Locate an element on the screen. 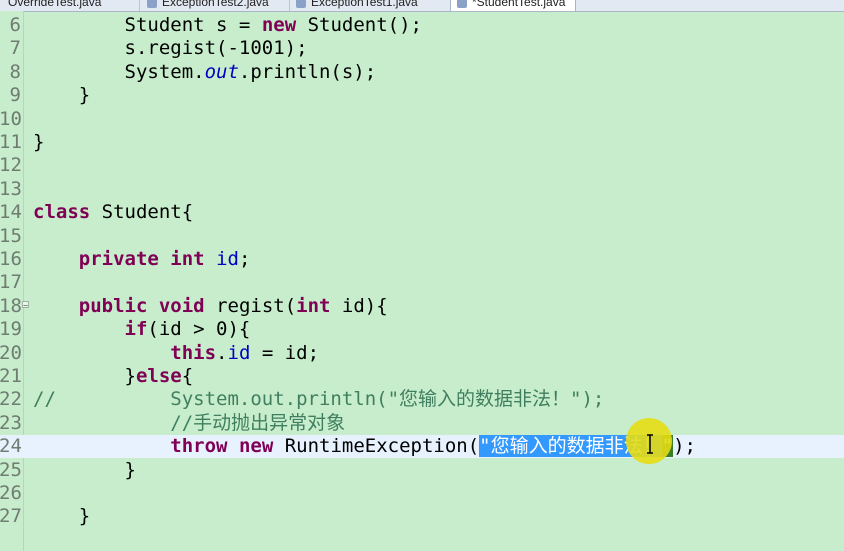 Image resolution: width=844 pixels, height=551 pixels. code-line: 11} is located at coordinates (422, 142).